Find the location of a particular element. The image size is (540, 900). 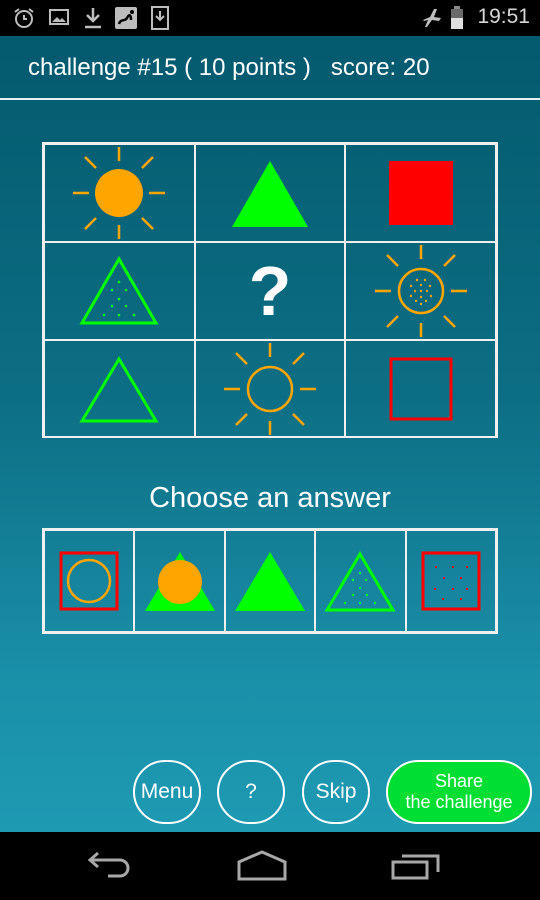

share-challenge-button: Share the challenge is located at coordinates (459, 792).